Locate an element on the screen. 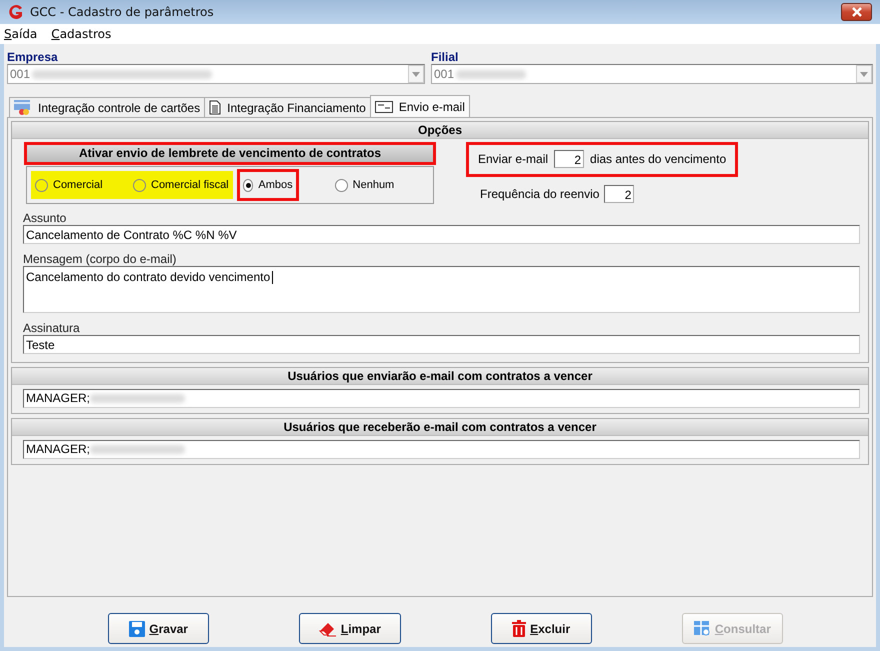 The width and height of the screenshot is (880, 651). app-logo-icon is located at coordinates (16, 12).